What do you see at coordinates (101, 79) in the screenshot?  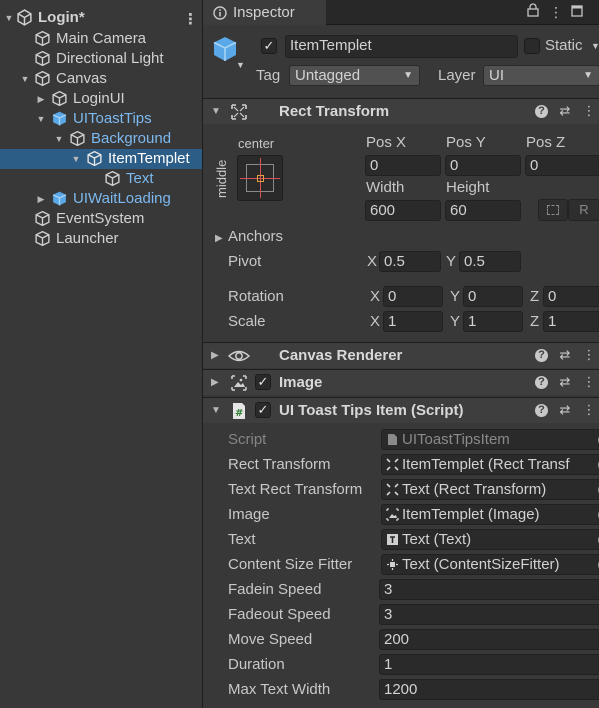 I see `hierarchy-item-canvas: ▼ Canvas` at bounding box center [101, 79].